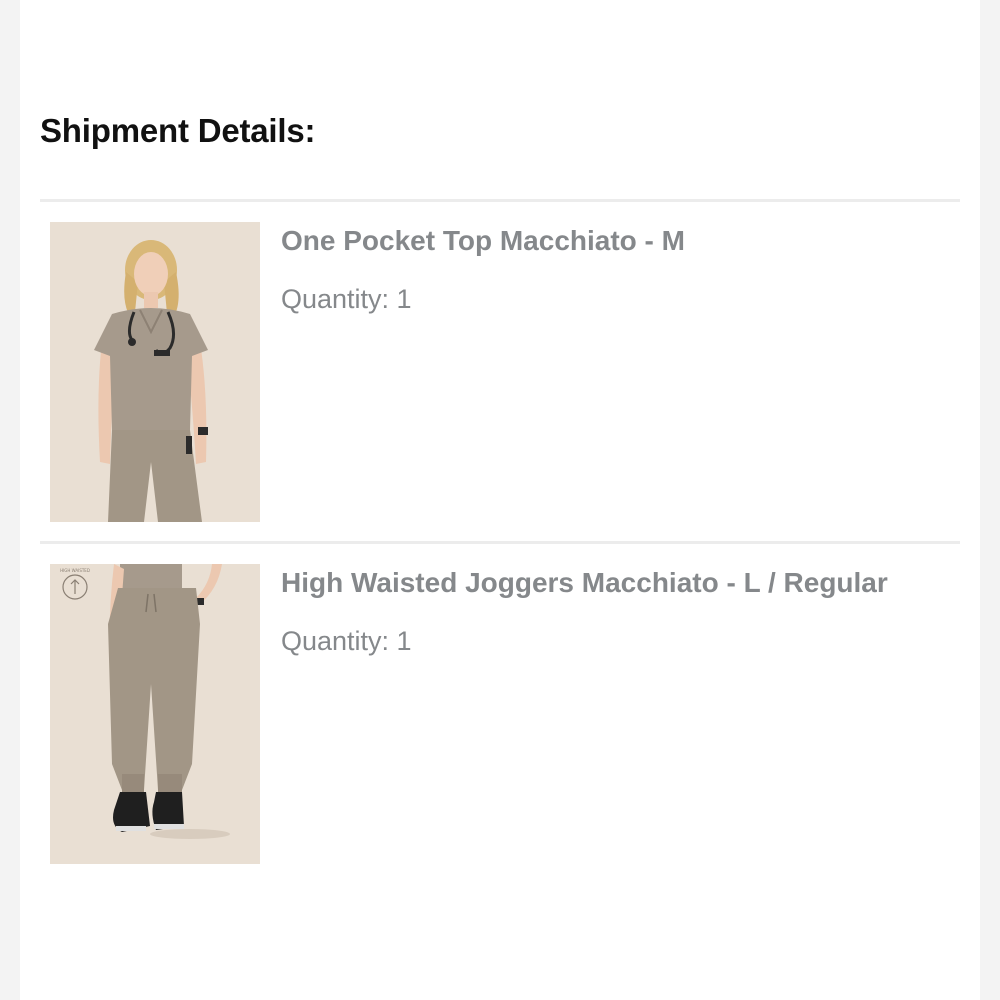  What do you see at coordinates (178, 130) in the screenshot?
I see `section-title: Shipment Details:` at bounding box center [178, 130].